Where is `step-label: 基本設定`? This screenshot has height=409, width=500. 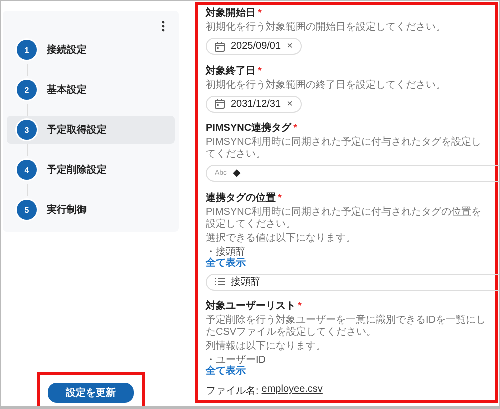
step-label: 基本設定 is located at coordinates (67, 90).